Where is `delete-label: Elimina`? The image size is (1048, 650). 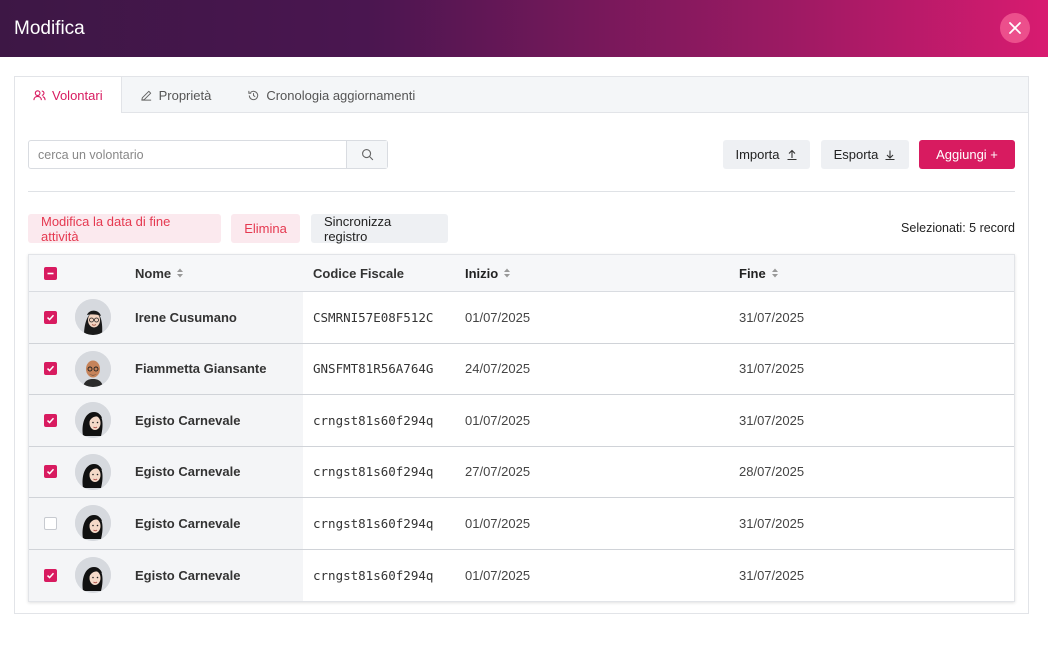 delete-label: Elimina is located at coordinates (265, 228).